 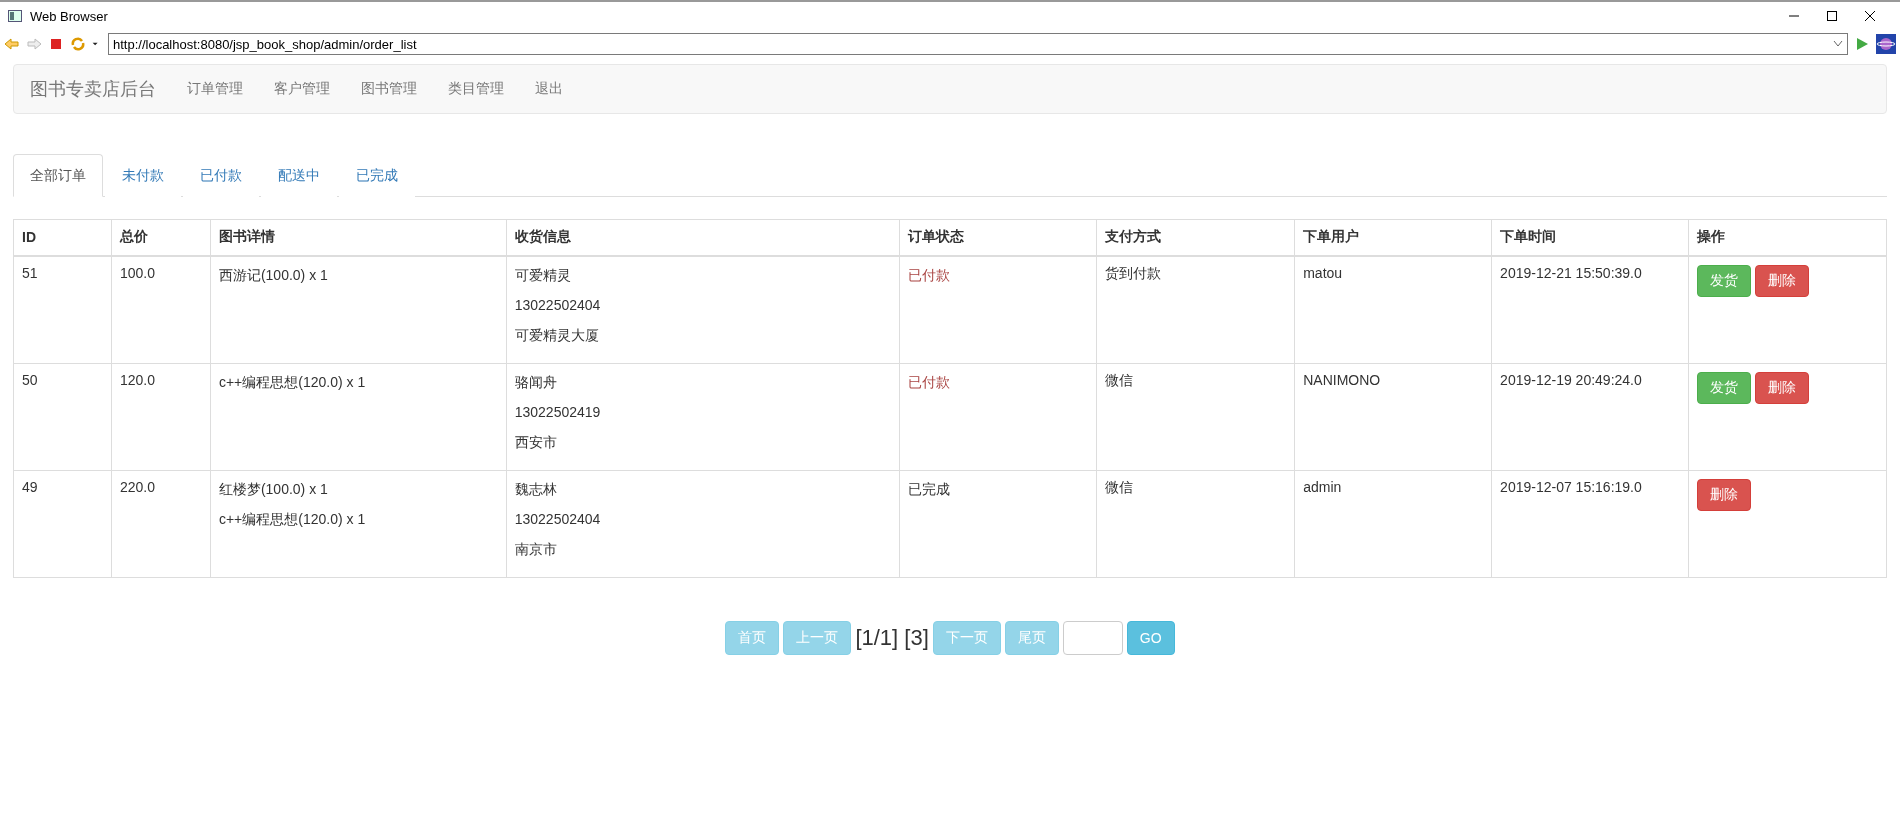 What do you see at coordinates (161, 237) in the screenshot?
I see `column-header: 总价` at bounding box center [161, 237].